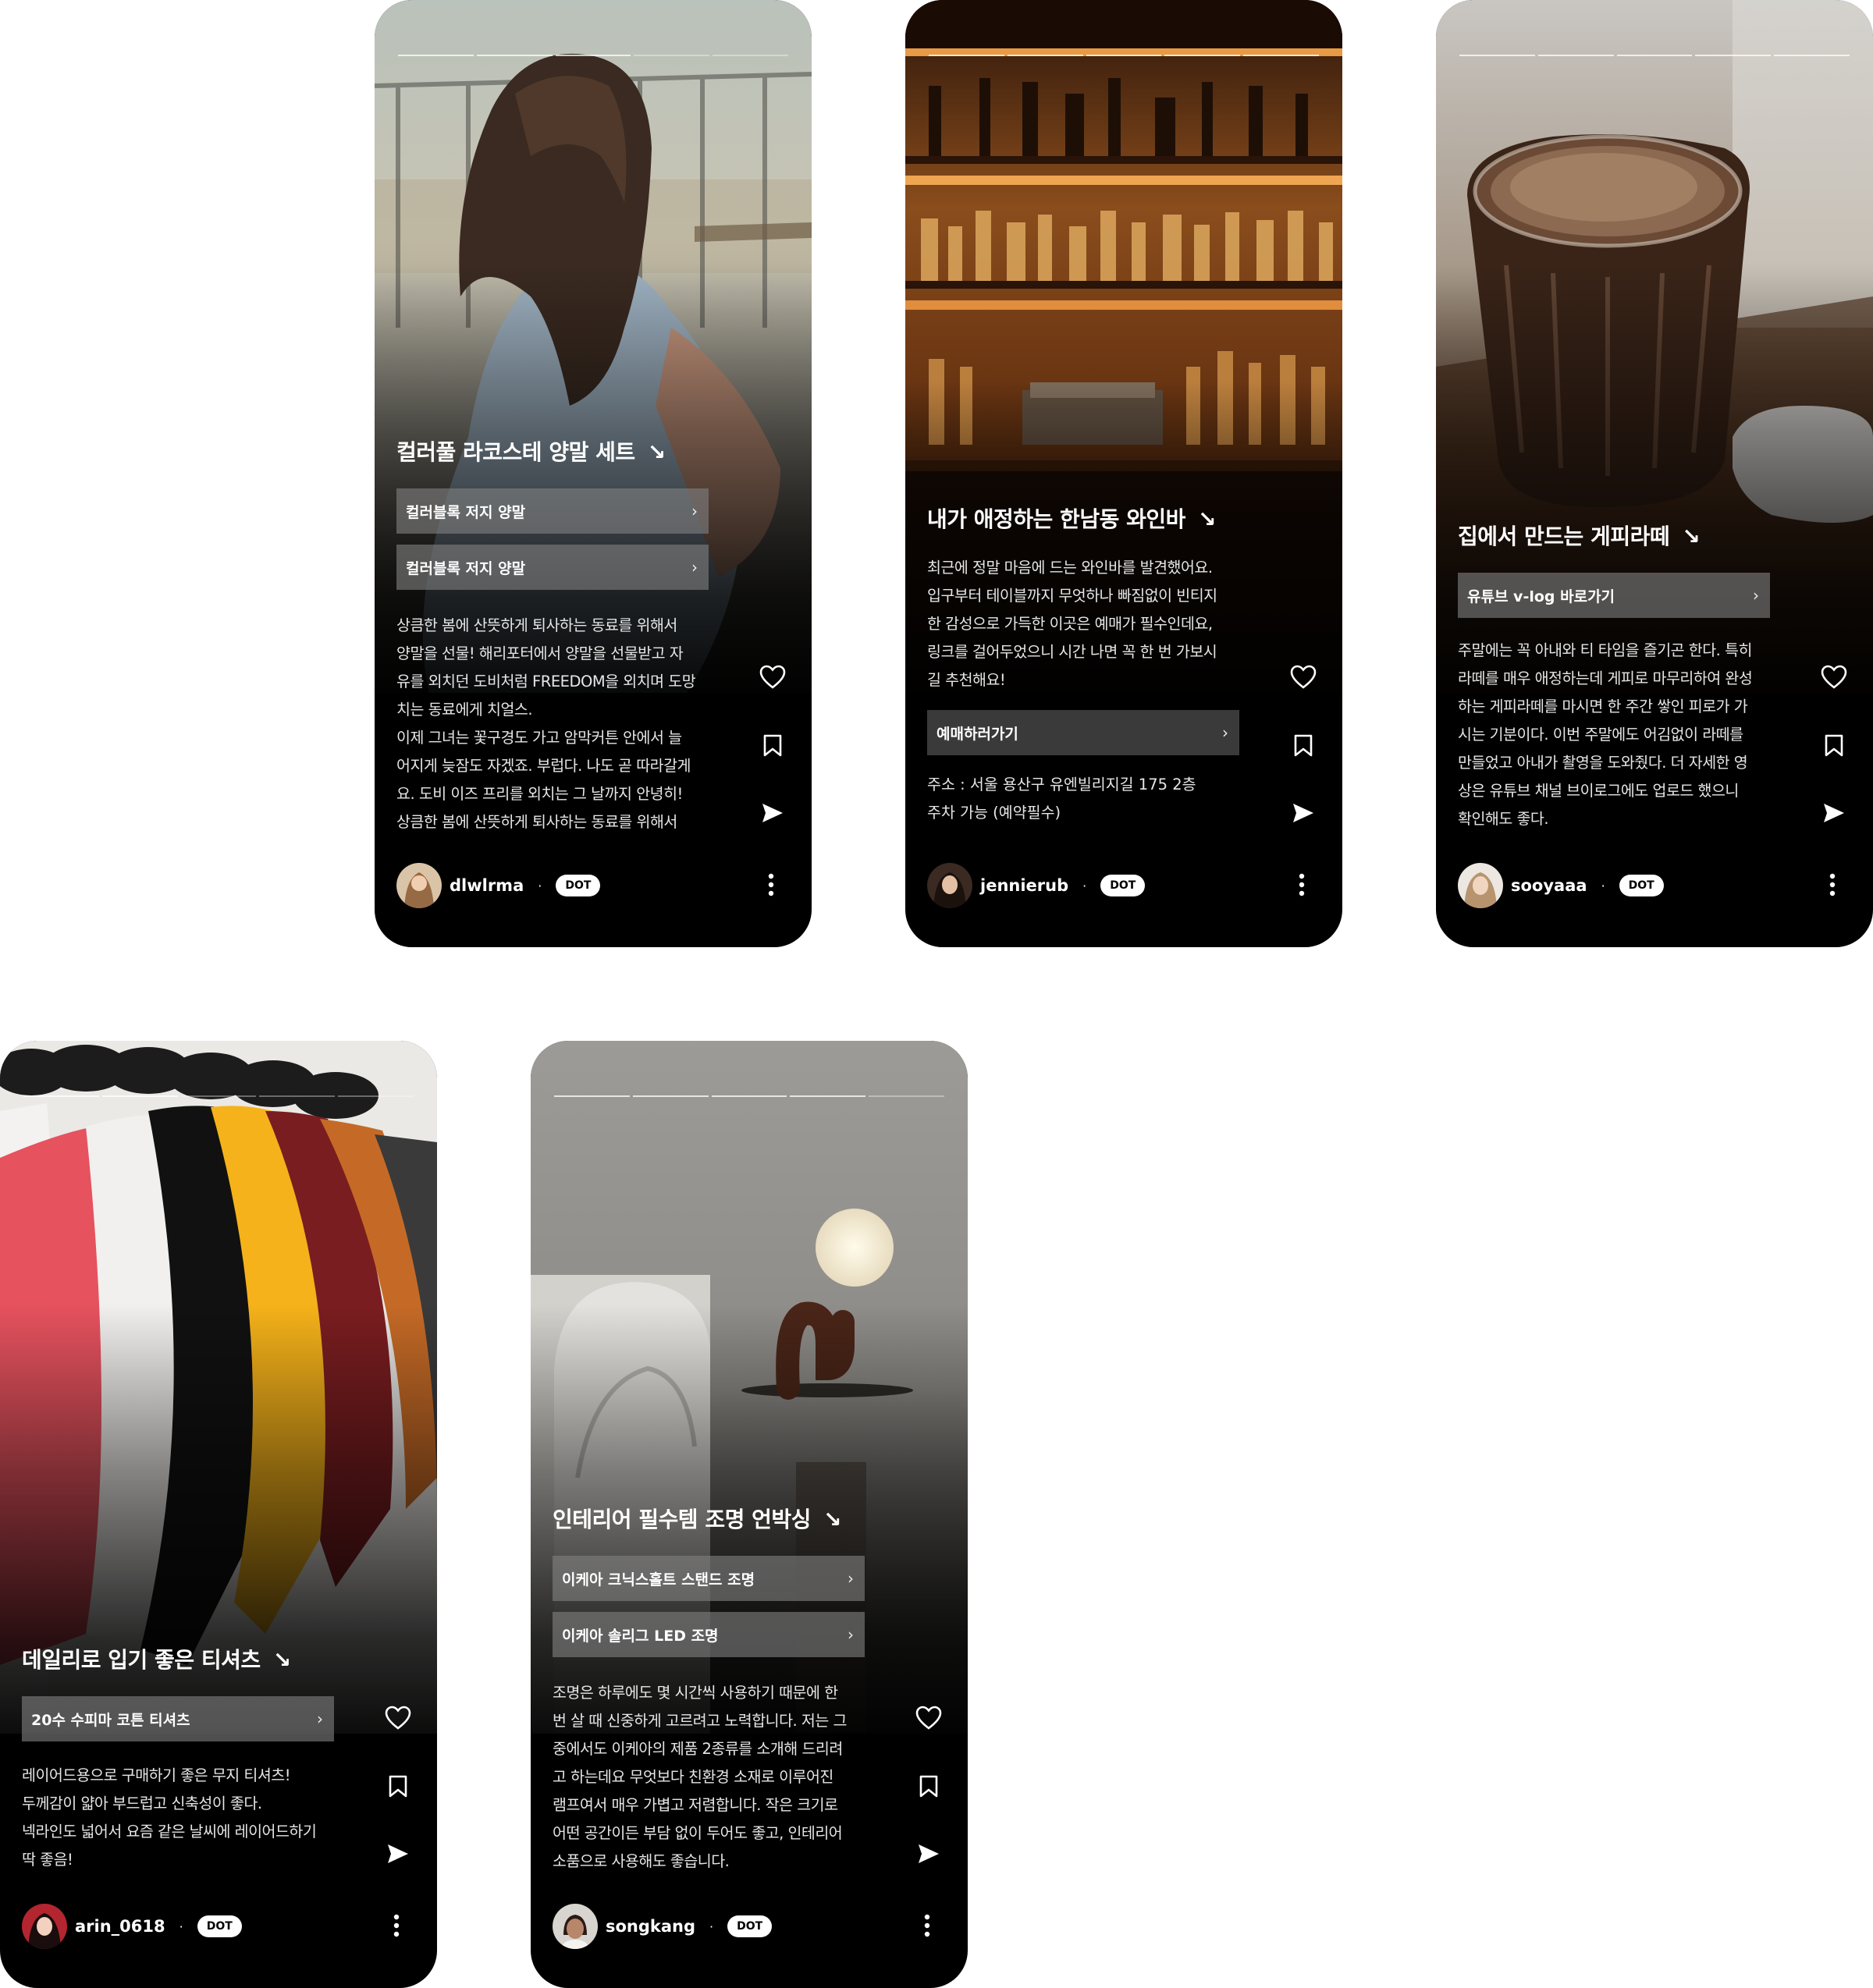 Image resolution: width=1873 pixels, height=1988 pixels. Describe the element at coordinates (1024, 885) in the screenshot. I see `author-username: jennierub` at that location.